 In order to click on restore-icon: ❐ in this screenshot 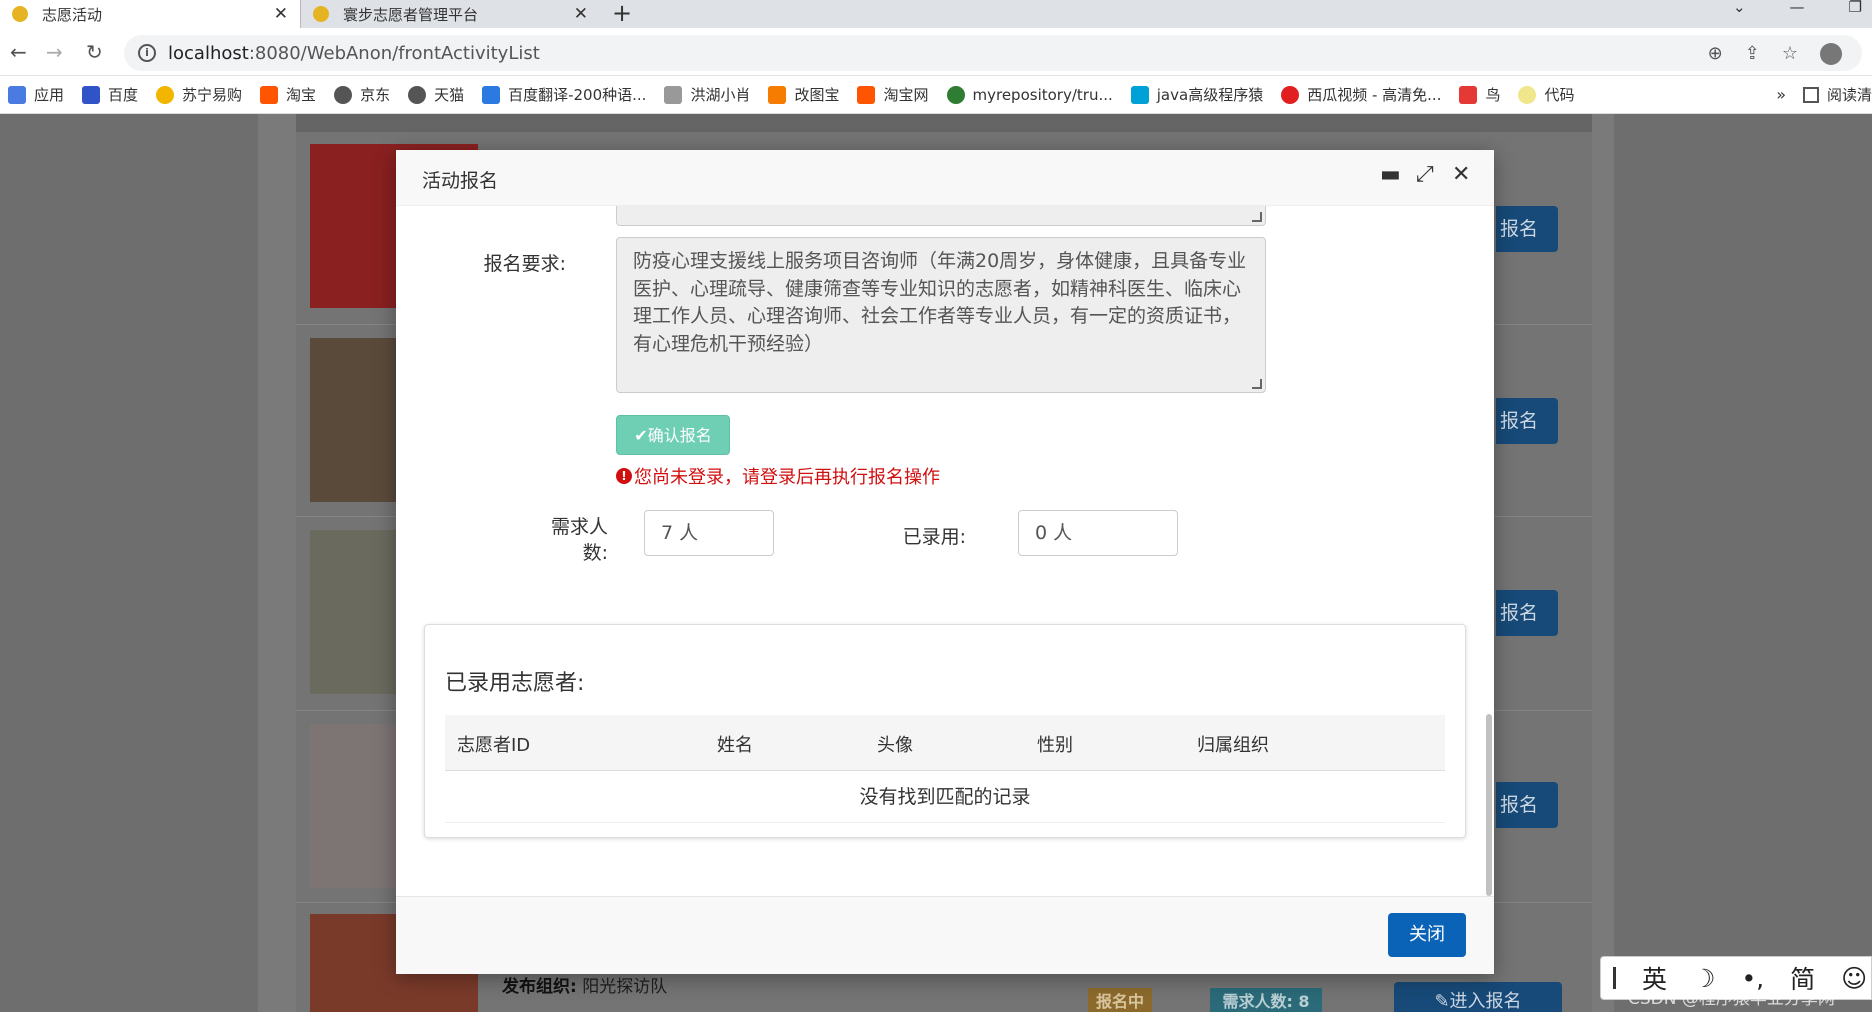, I will do `click(1855, 7)`.